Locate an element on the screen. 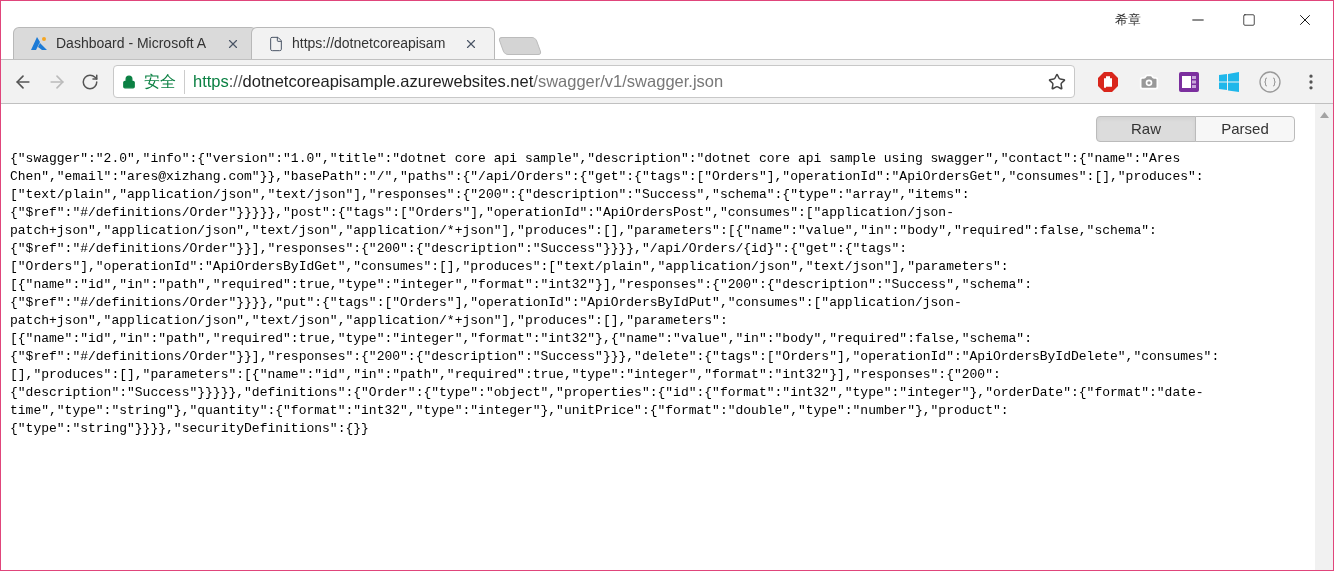 This screenshot has width=1334, height=571. address-bar: 安全 https://dotnetcoreapisample.azurewebsites.net/swagger/v1/swagger.json is located at coordinates (594, 81).